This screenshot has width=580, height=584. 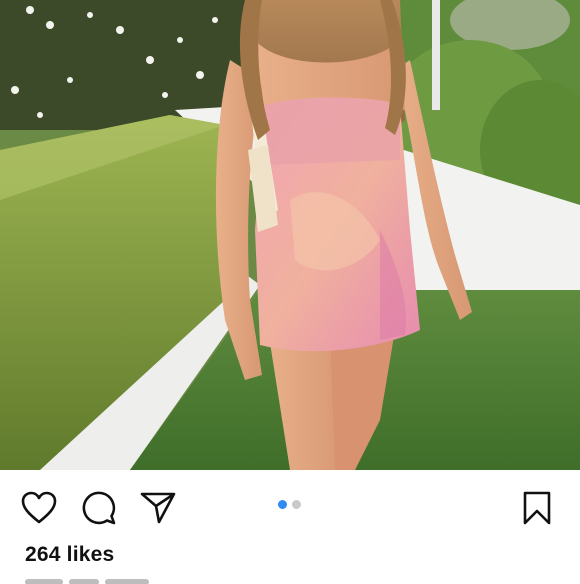 I want to click on heart-icon, so click(x=39, y=508).